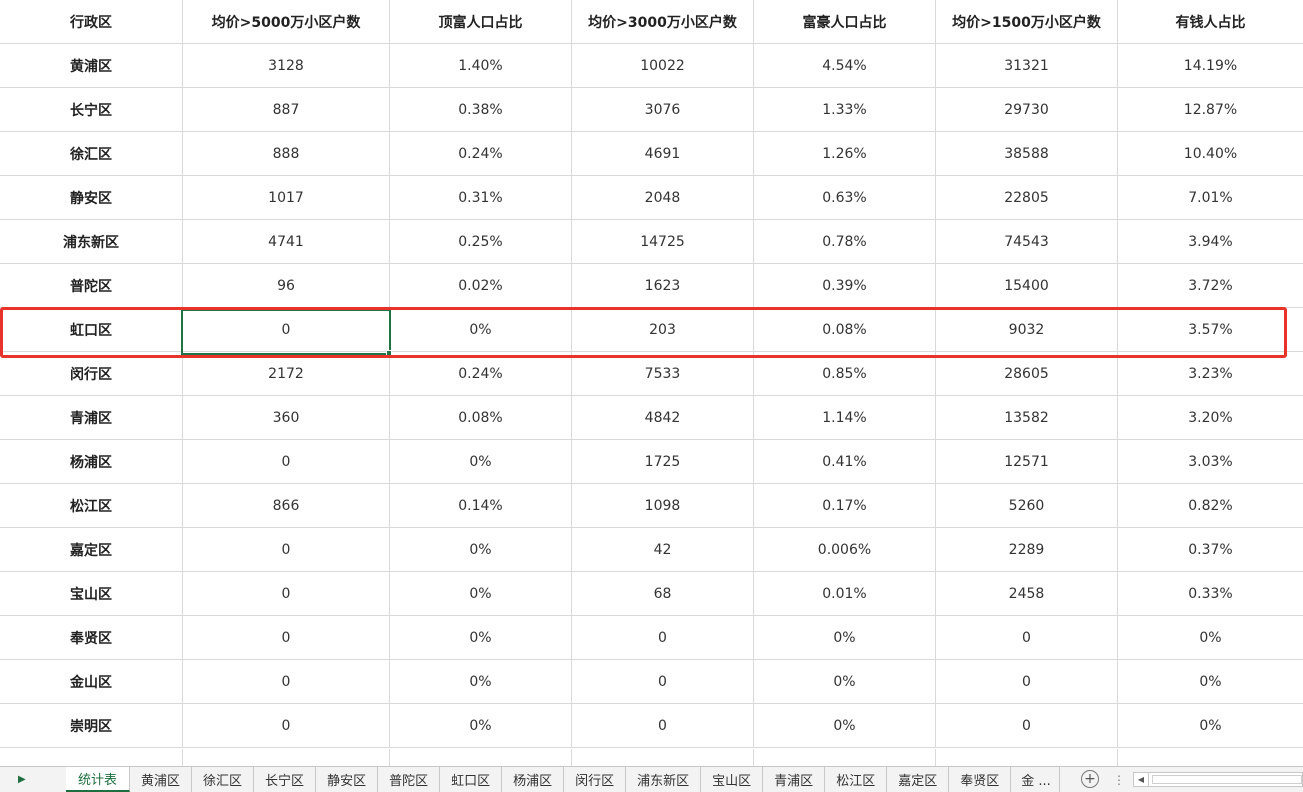 Image resolution: width=1303 pixels, height=792 pixels. What do you see at coordinates (1210, 330) in the screenshot?
I see `table-cell: 3.57%` at bounding box center [1210, 330].